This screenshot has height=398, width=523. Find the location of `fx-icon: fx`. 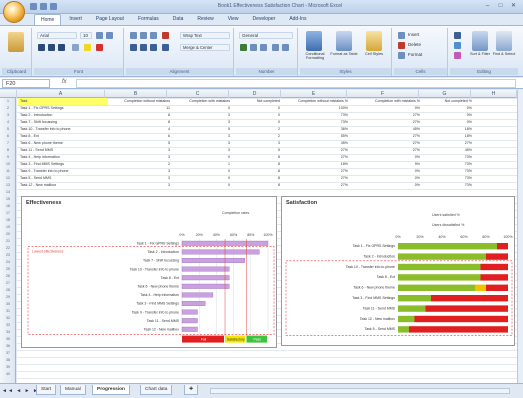

fx-icon: fx is located at coordinates (64, 82).